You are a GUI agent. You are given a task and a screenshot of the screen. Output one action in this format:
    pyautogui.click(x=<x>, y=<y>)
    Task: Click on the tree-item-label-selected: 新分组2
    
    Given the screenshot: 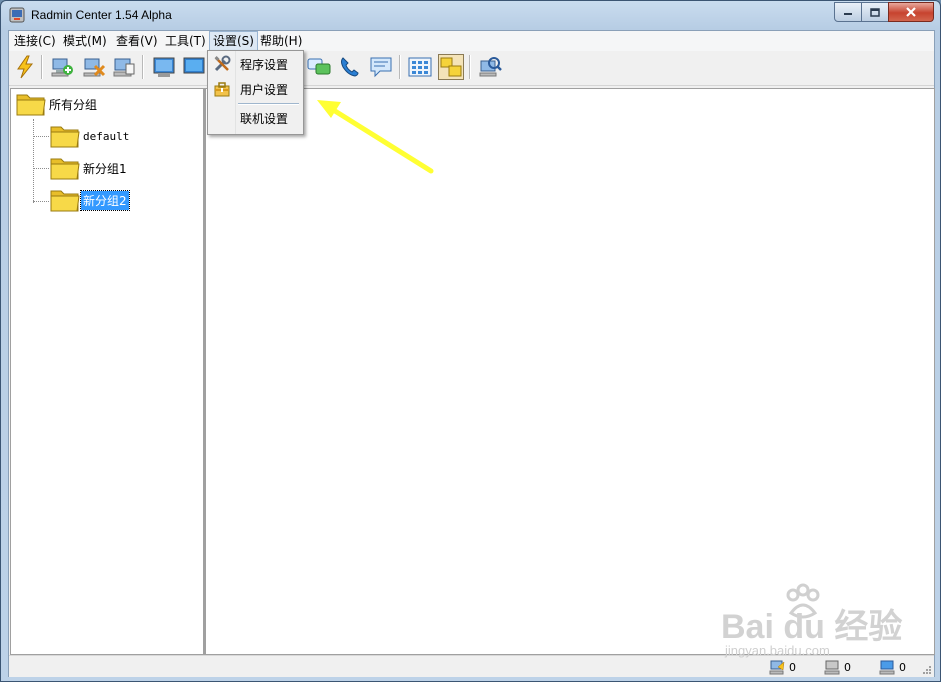 What is the action you would take?
    pyautogui.click(x=105, y=200)
    